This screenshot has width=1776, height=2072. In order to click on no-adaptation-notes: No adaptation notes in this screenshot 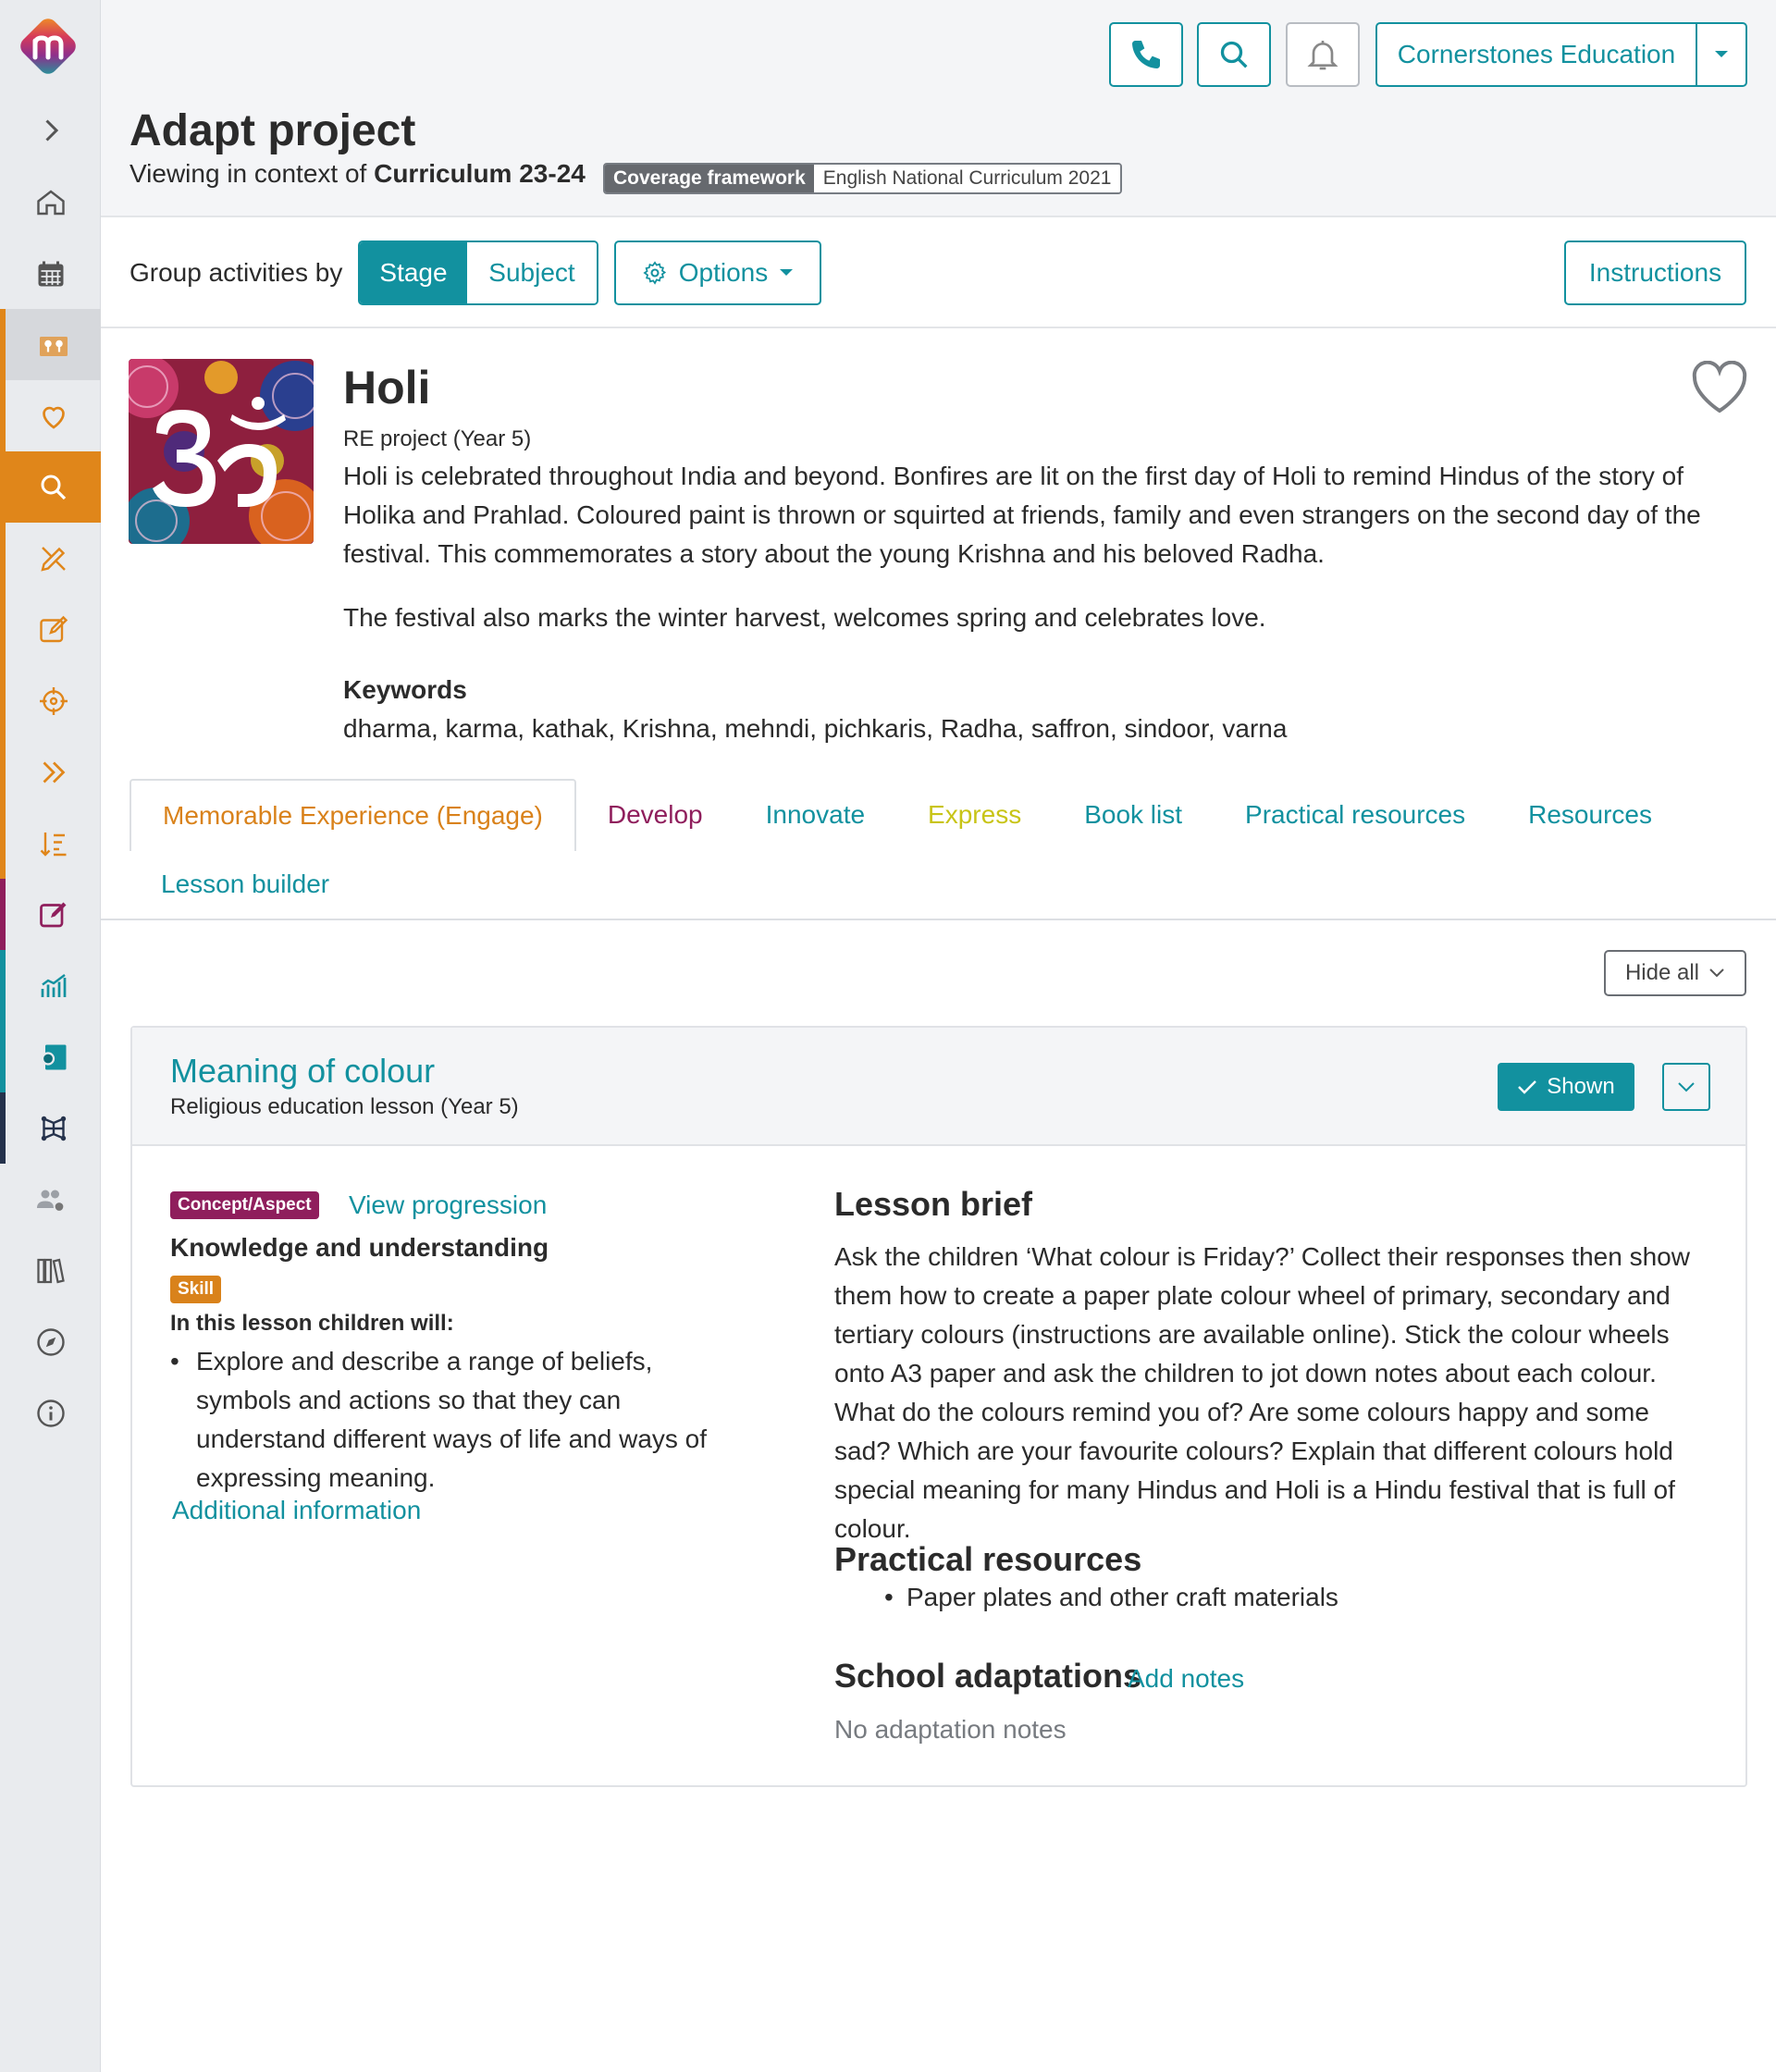, I will do `click(951, 1730)`.